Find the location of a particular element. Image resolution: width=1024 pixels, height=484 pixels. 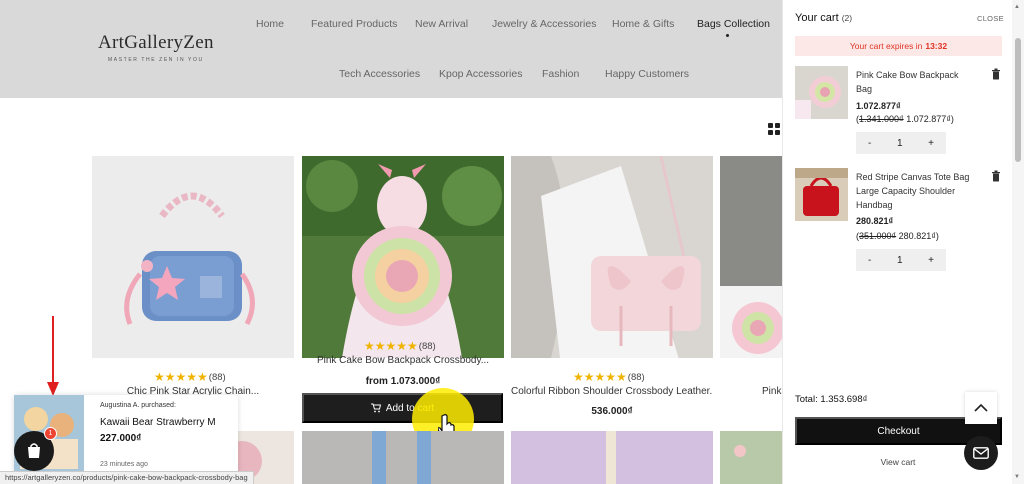

cart-expiry-banner: Your cart expires in 13:32 is located at coordinates (898, 46).